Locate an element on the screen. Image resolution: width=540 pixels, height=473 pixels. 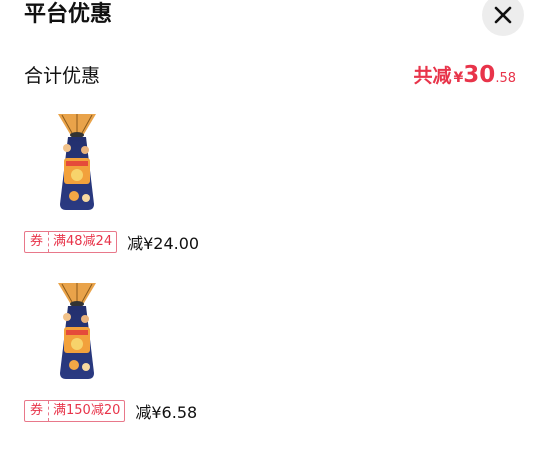
total-amount-integer: 30 is located at coordinates (479, 74).